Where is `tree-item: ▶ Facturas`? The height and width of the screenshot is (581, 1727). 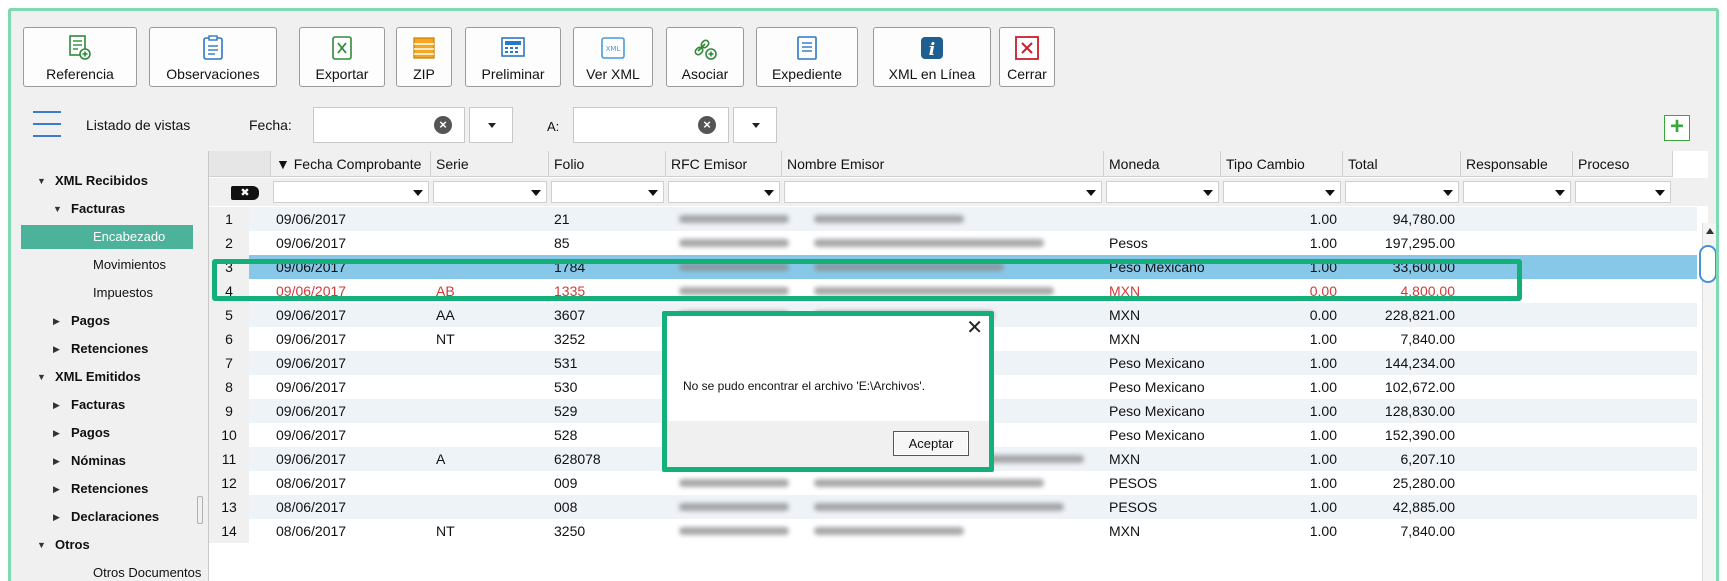 tree-item: ▶ Facturas is located at coordinates (107, 405).